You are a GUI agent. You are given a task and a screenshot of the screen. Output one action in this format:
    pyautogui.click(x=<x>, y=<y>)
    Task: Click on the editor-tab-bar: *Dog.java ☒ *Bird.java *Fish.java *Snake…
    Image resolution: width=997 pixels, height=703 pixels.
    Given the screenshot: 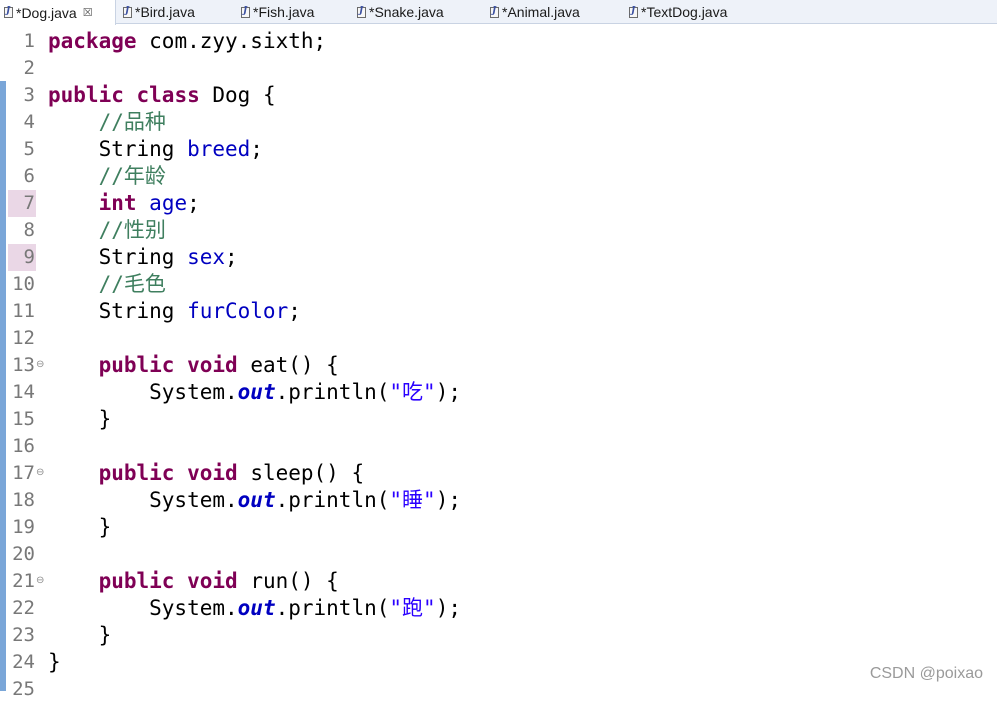 What is the action you would take?
    pyautogui.click(x=498, y=12)
    